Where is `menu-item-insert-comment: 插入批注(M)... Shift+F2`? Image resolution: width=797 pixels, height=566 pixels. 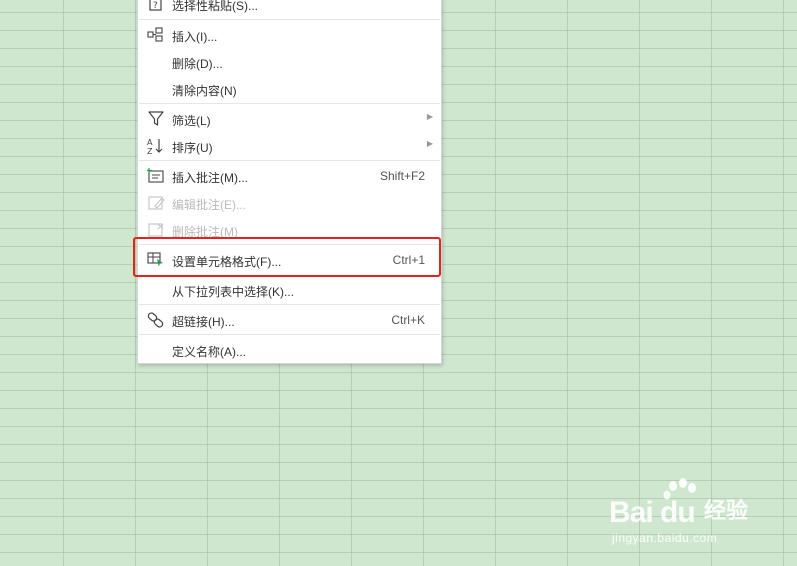
menu-item-insert-comment: 插入批注(M)... Shift+F2 is located at coordinates (289, 176).